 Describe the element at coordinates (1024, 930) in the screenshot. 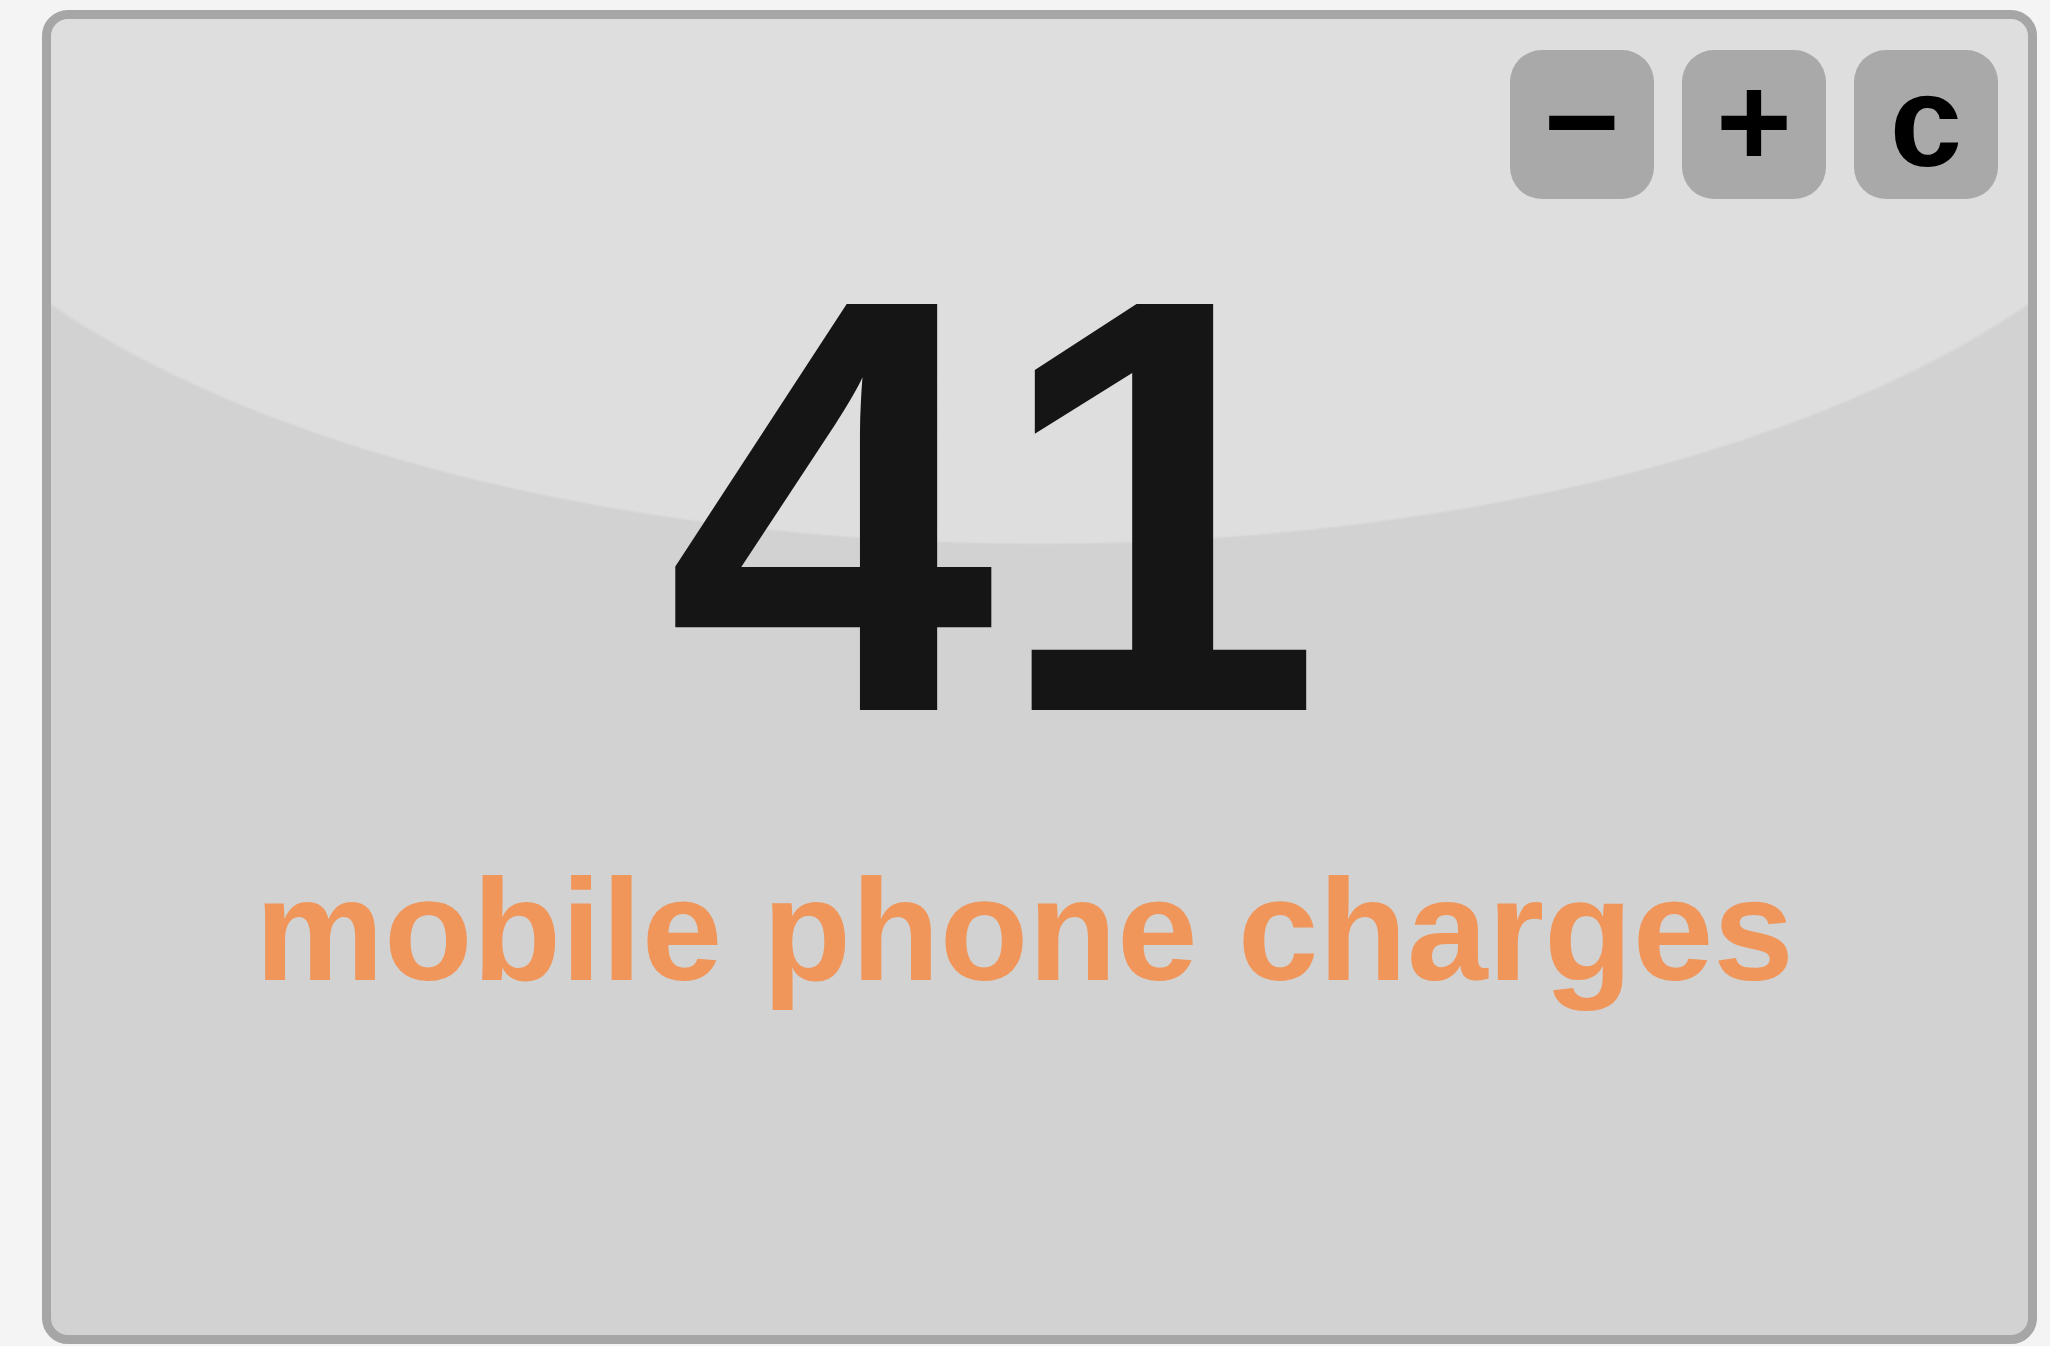

I see `counter-label: mobile phone charges` at that location.